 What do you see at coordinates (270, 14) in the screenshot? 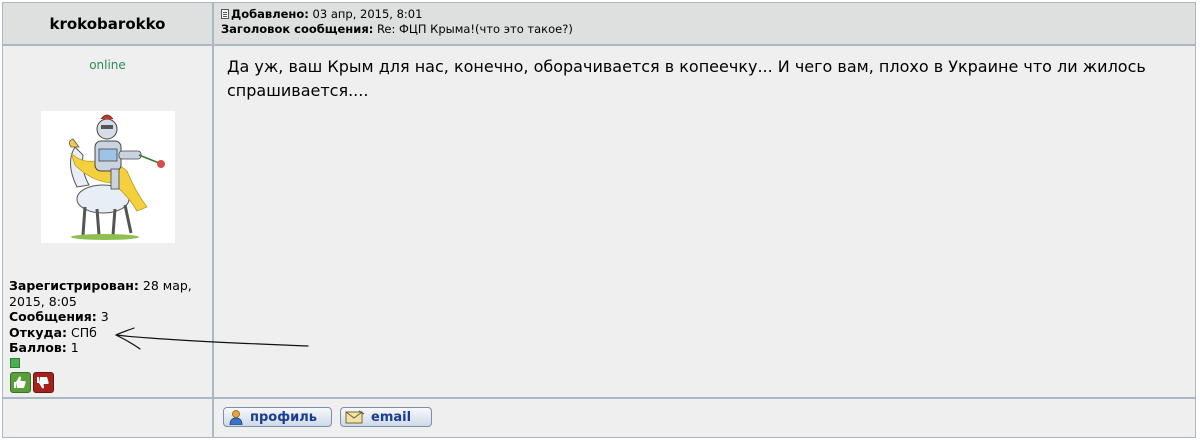
I see `added-label: Добавлено:` at bounding box center [270, 14].